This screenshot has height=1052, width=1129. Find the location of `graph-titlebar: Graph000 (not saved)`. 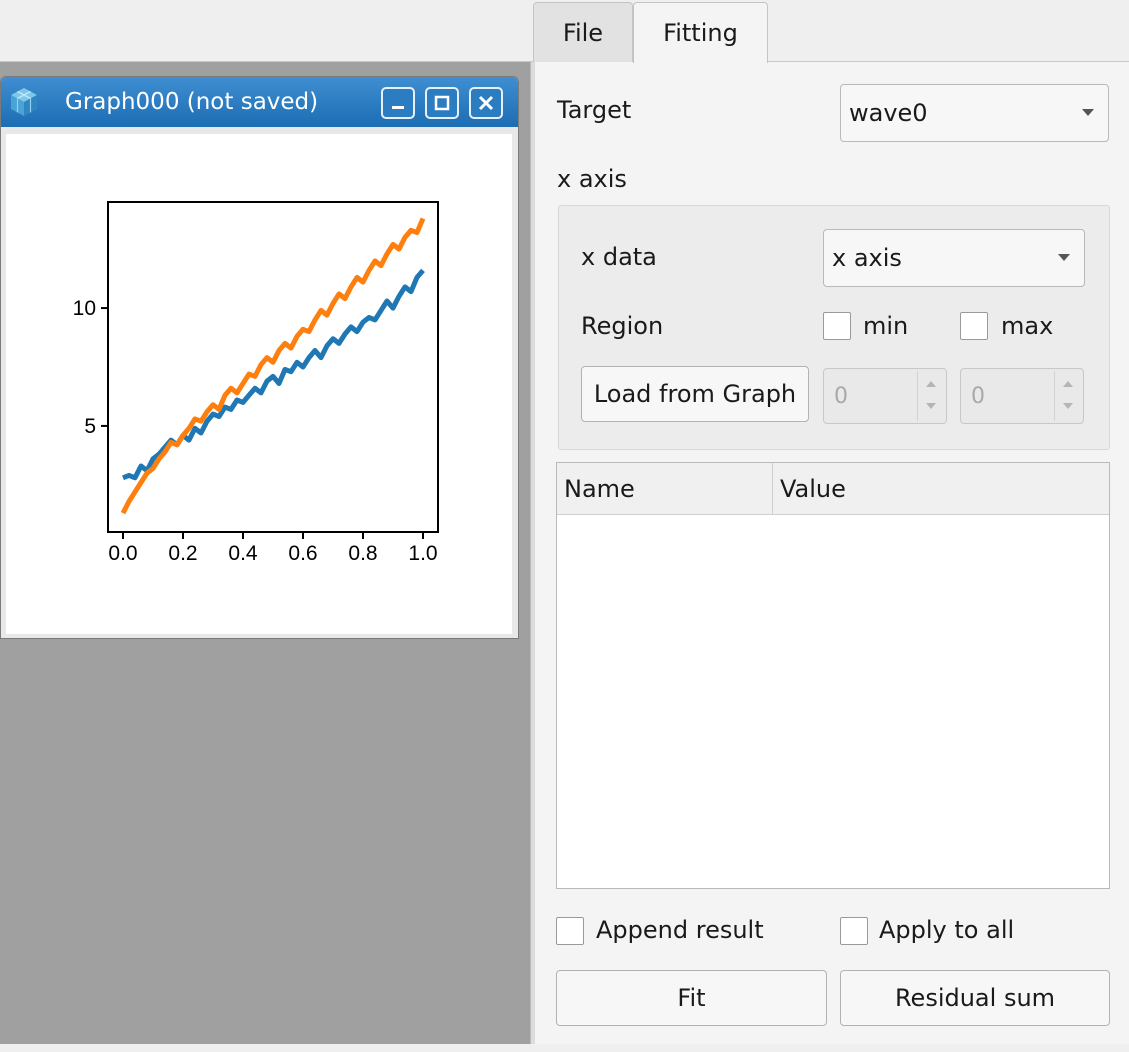

graph-titlebar: Graph000 (not saved) is located at coordinates (259, 102).